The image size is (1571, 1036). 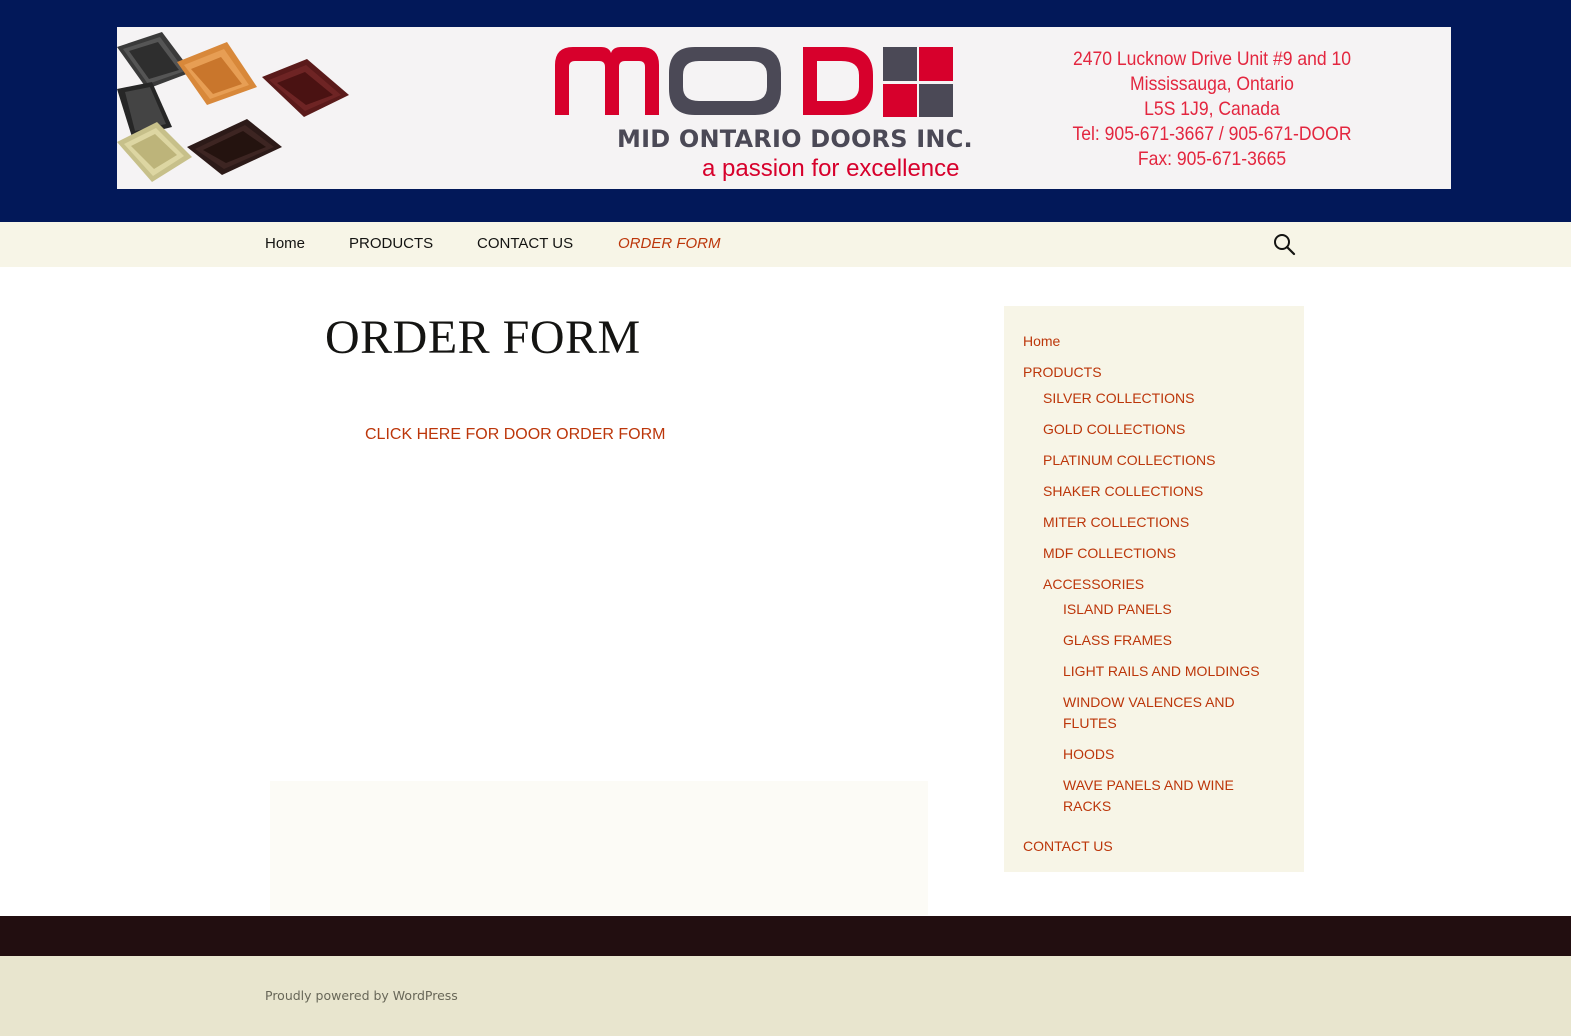 I want to click on sidebar-item-window-valences: WINDOW VALENCES AND, so click(x=1149, y=702).